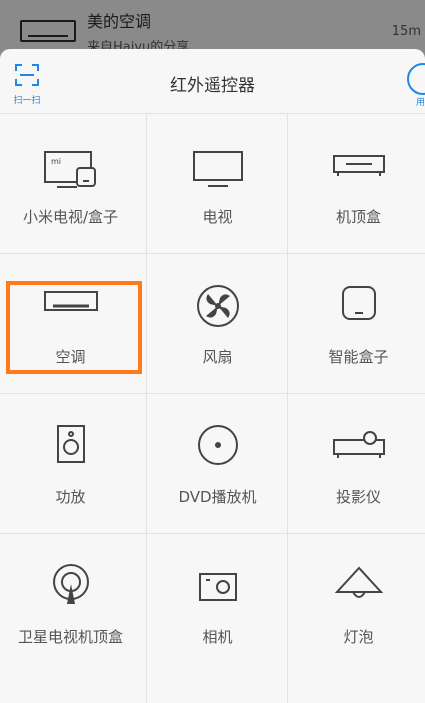 This screenshot has height=703, width=425. What do you see at coordinates (356, 463) in the screenshot?
I see `device-projector: 投影仪` at bounding box center [356, 463].